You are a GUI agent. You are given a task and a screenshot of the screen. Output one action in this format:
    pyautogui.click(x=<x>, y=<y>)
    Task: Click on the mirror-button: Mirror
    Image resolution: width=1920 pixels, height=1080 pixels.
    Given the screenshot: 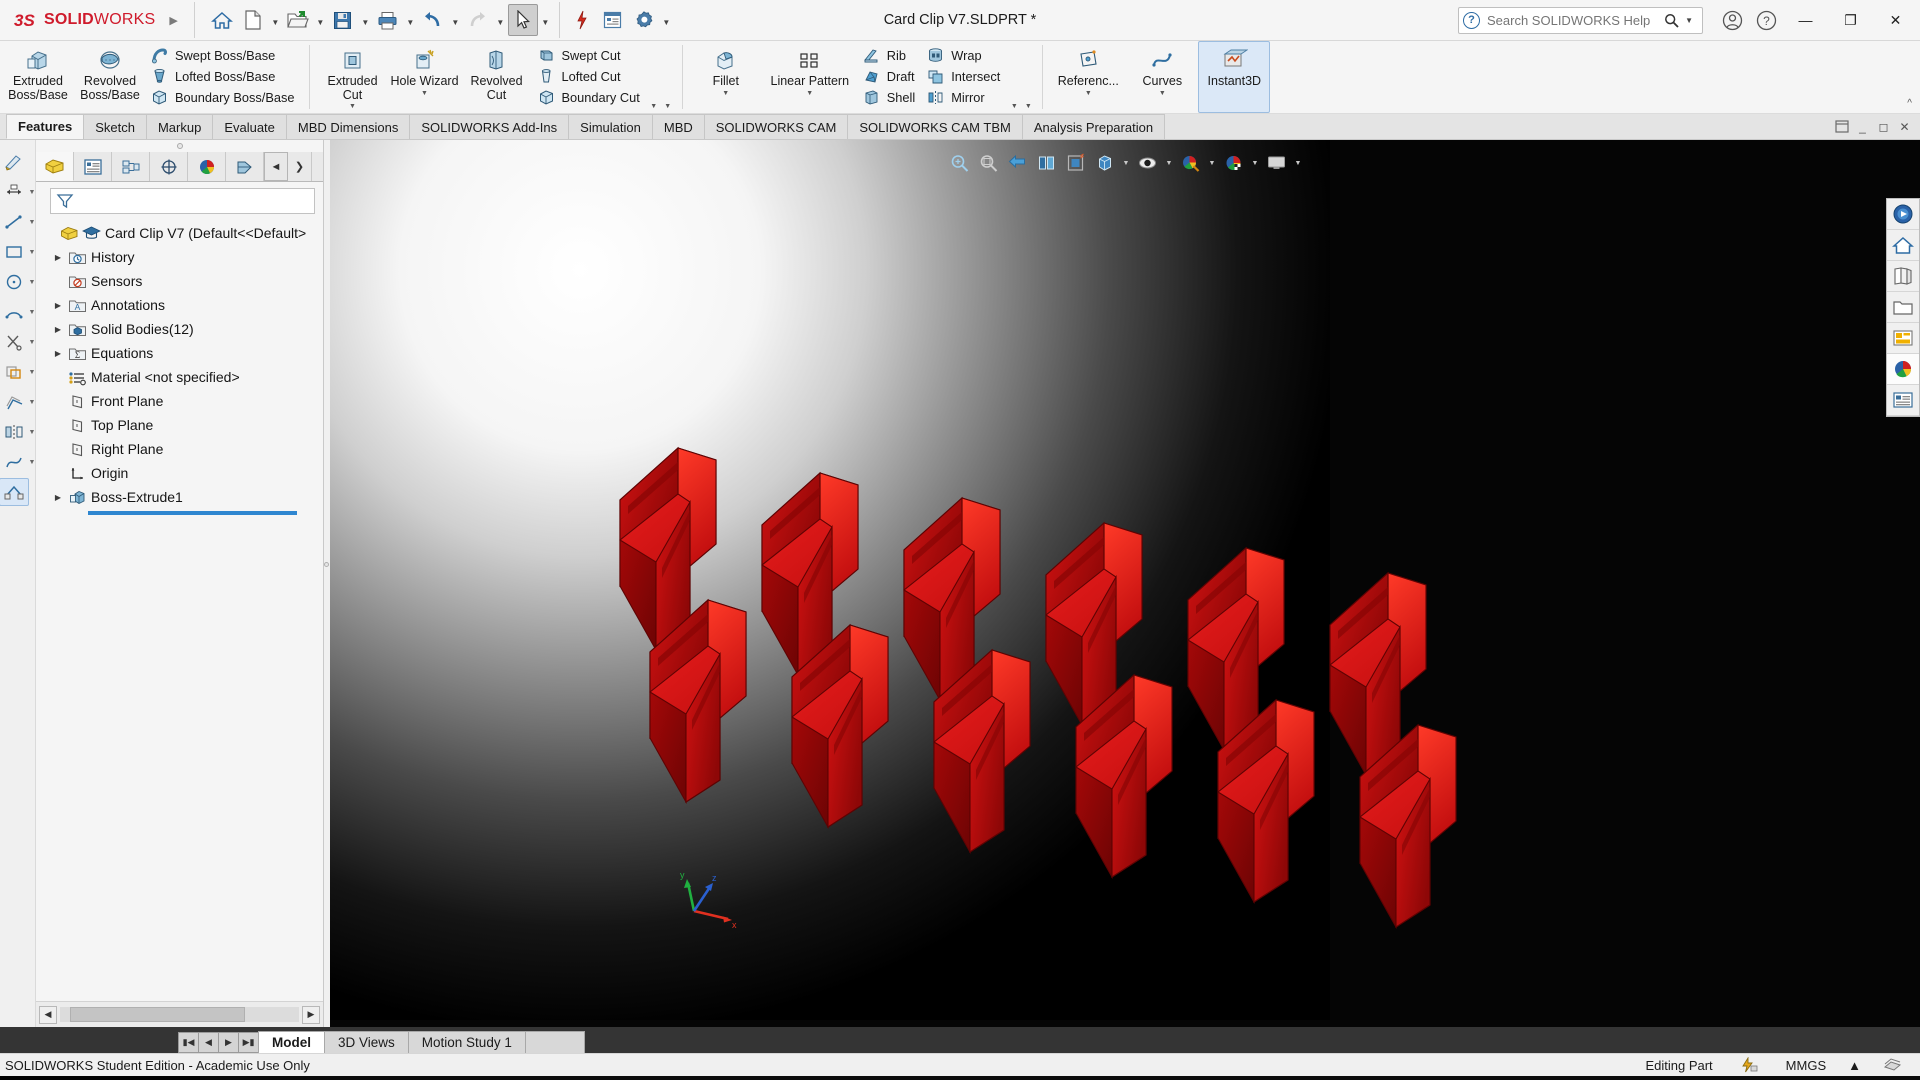 What is the action you would take?
    pyautogui.click(x=964, y=97)
    